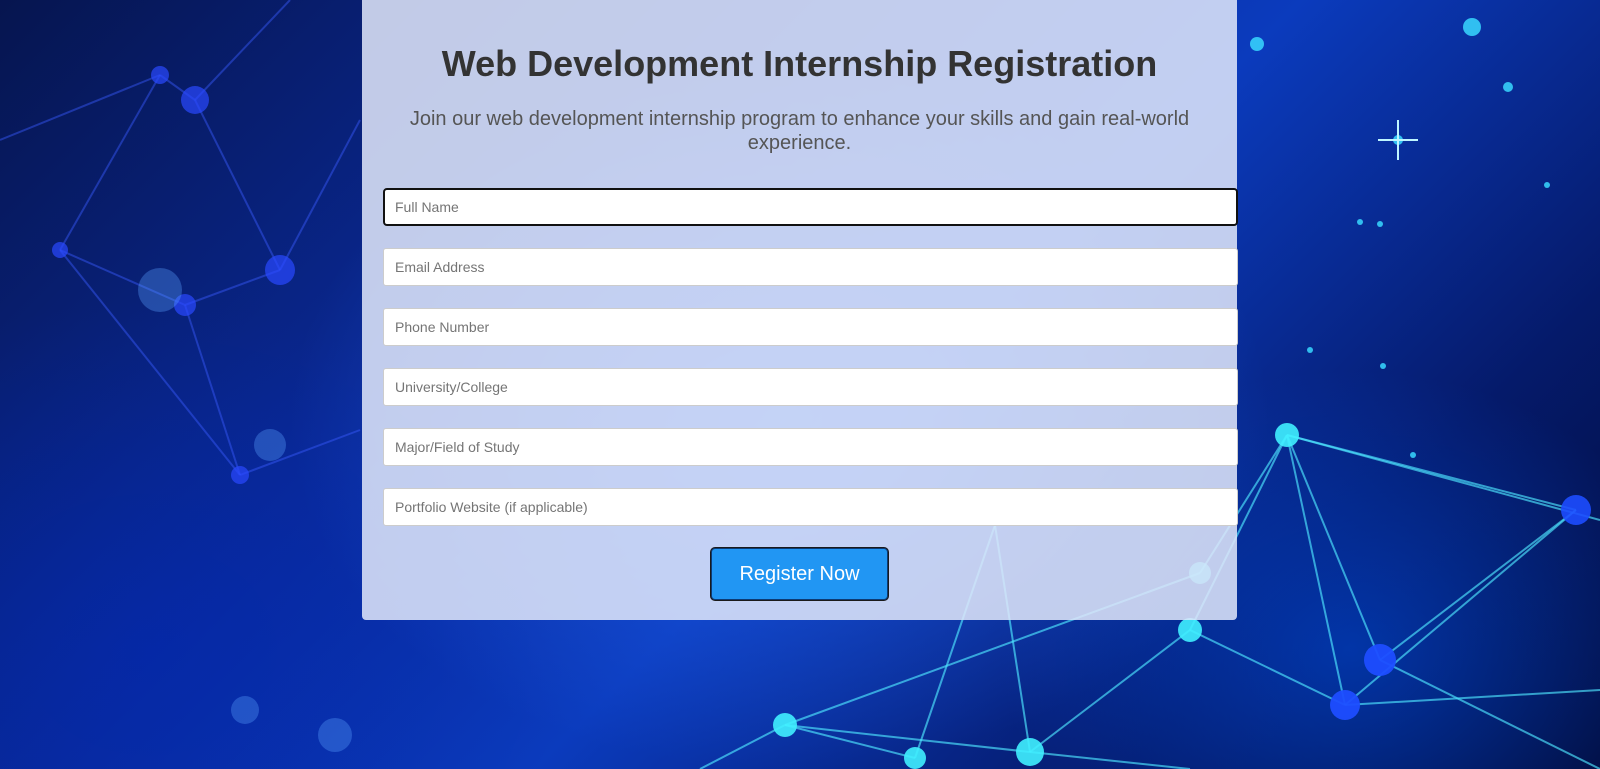 The width and height of the screenshot is (1600, 769). Describe the element at coordinates (810, 207) in the screenshot. I see `full-name-field` at that location.